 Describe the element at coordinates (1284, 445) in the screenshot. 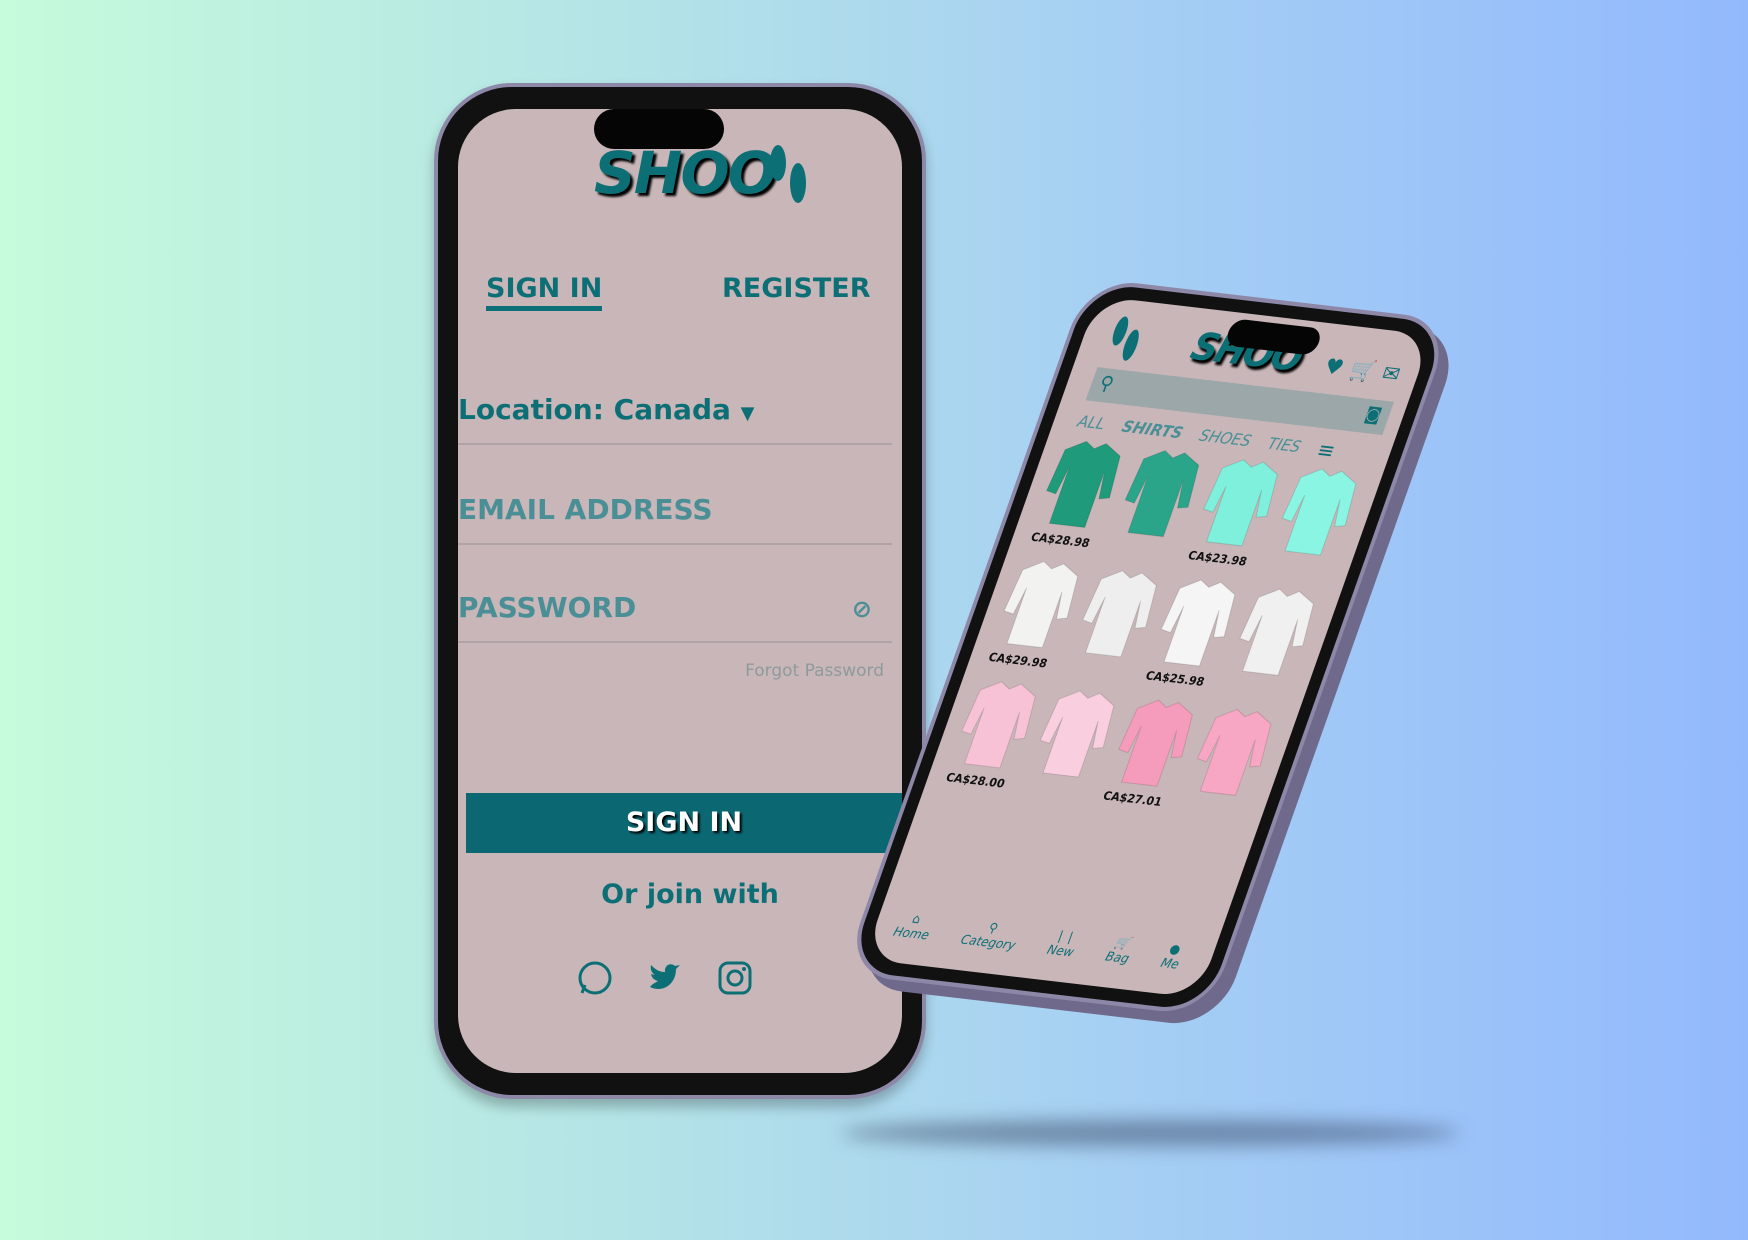

I see `tab-ties: TIES` at that location.